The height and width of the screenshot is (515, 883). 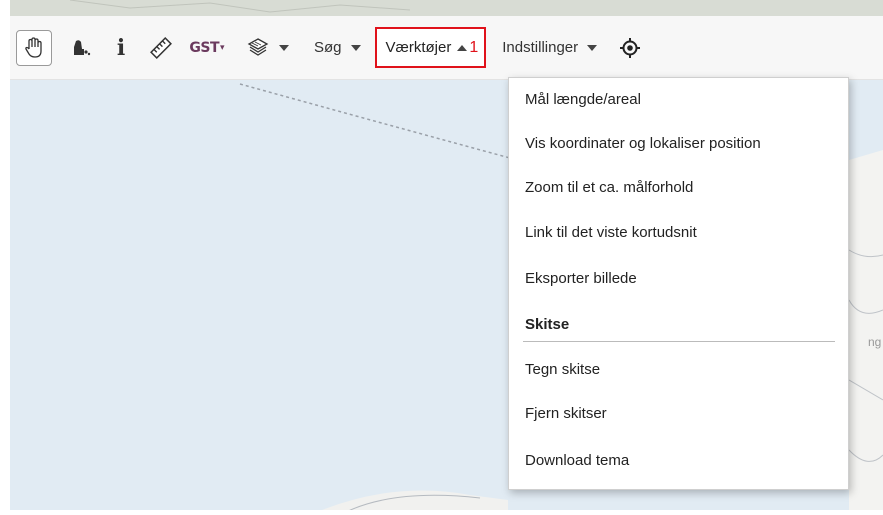 What do you see at coordinates (685, 461) in the screenshot?
I see `menu-item-download-theme: Download tema` at bounding box center [685, 461].